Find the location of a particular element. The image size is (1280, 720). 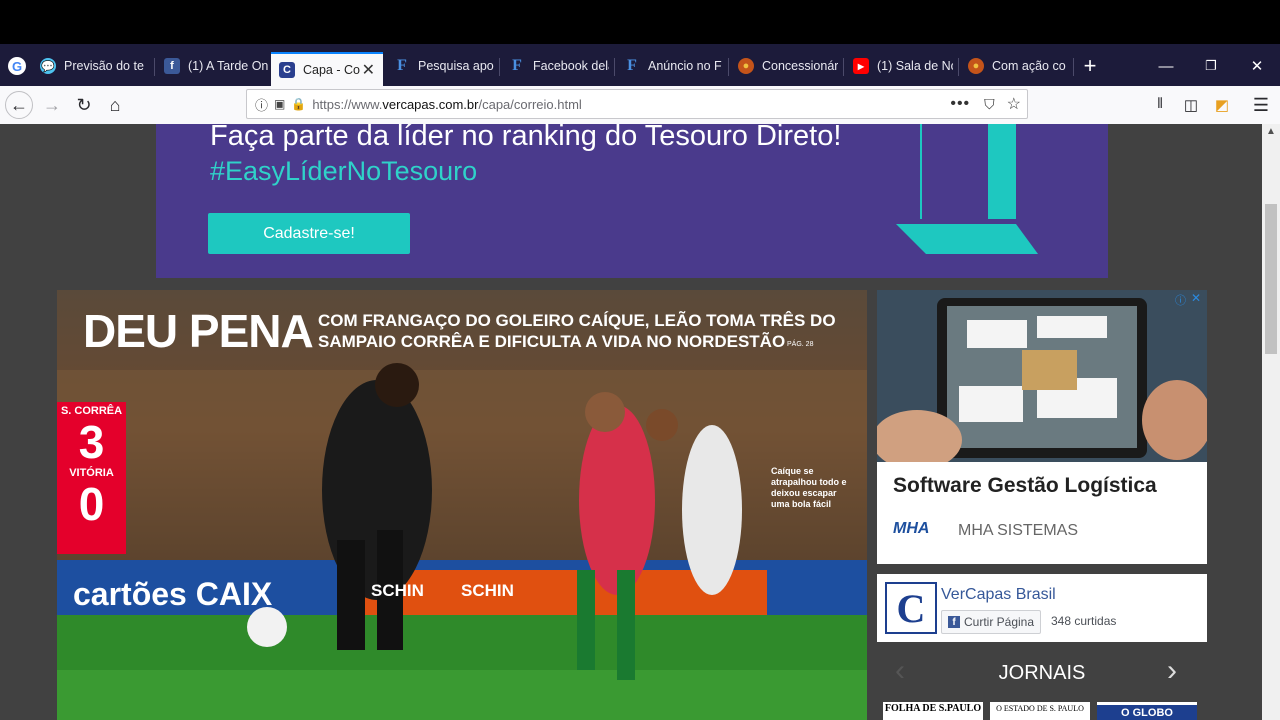

tab-facebook-dela: F Facebook dela is located at coordinates (559, 66).